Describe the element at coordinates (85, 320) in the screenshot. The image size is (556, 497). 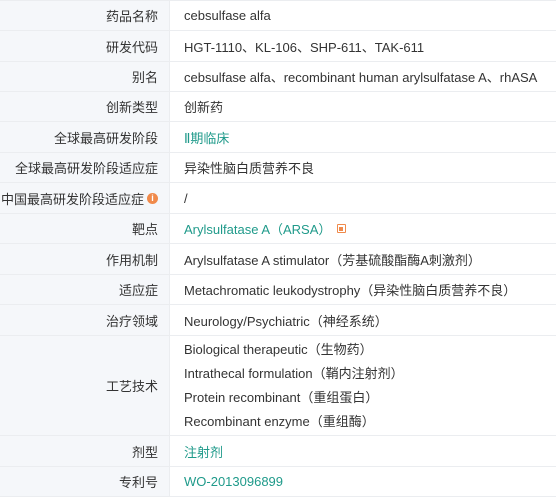
I see `label-therapeutic-area: 治疗领域` at that location.